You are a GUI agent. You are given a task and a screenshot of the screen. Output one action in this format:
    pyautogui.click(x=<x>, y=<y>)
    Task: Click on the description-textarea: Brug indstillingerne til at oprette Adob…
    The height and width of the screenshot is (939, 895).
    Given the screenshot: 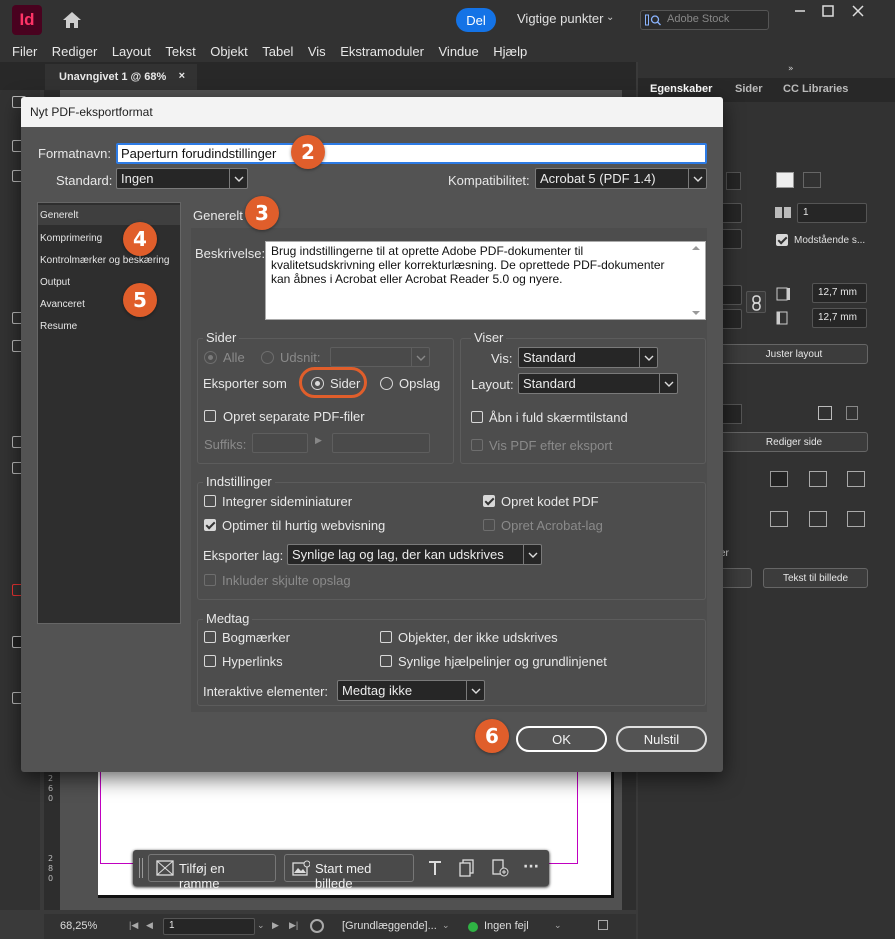 What is the action you would take?
    pyautogui.click(x=485, y=280)
    